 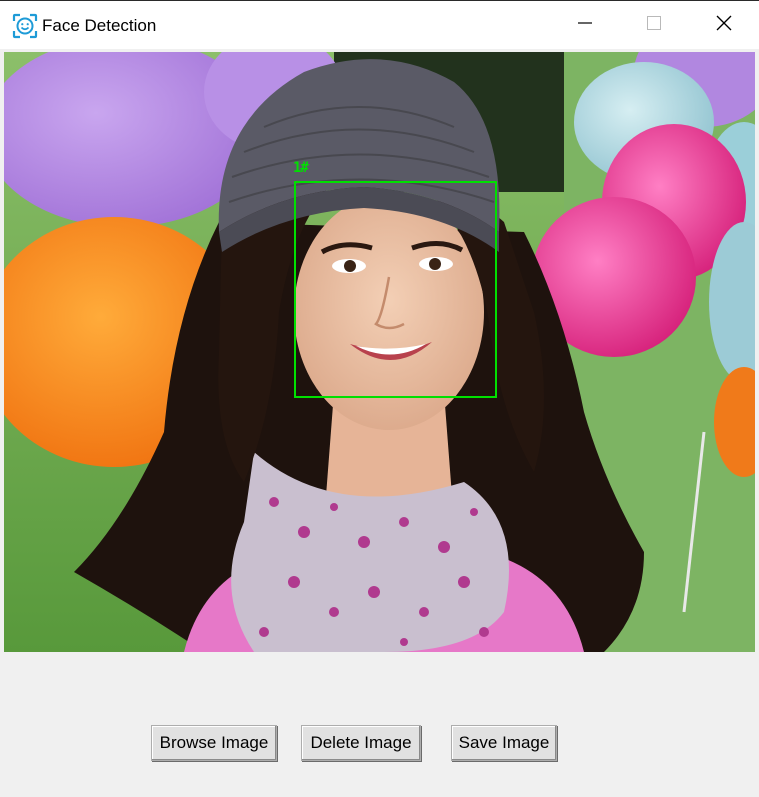 I want to click on browse-image-button: Browse Image, so click(x=214, y=743).